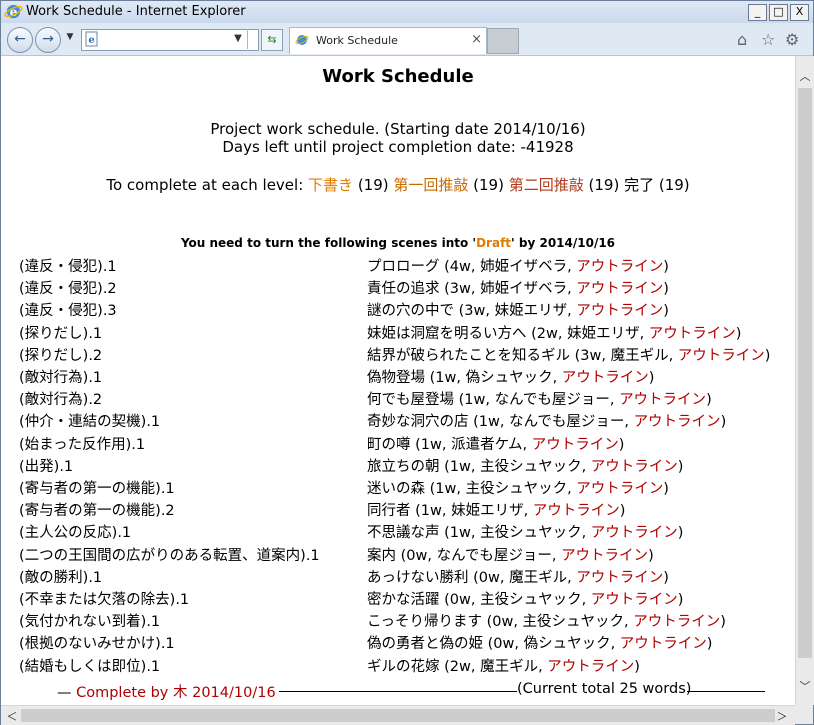 This screenshot has width=814, height=725. I want to click on horizontal-scroll-thumb, so click(398, 715).